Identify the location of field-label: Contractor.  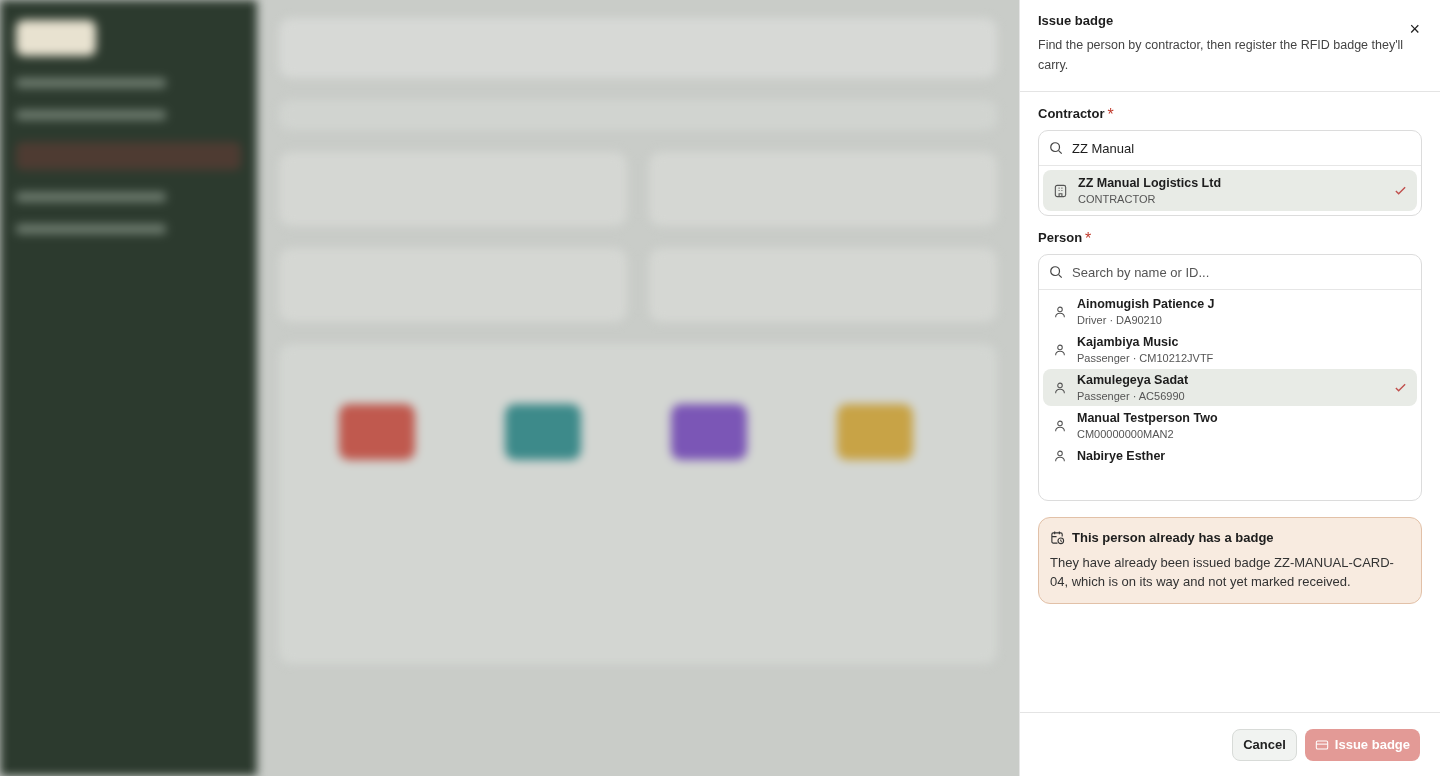
(1071, 114).